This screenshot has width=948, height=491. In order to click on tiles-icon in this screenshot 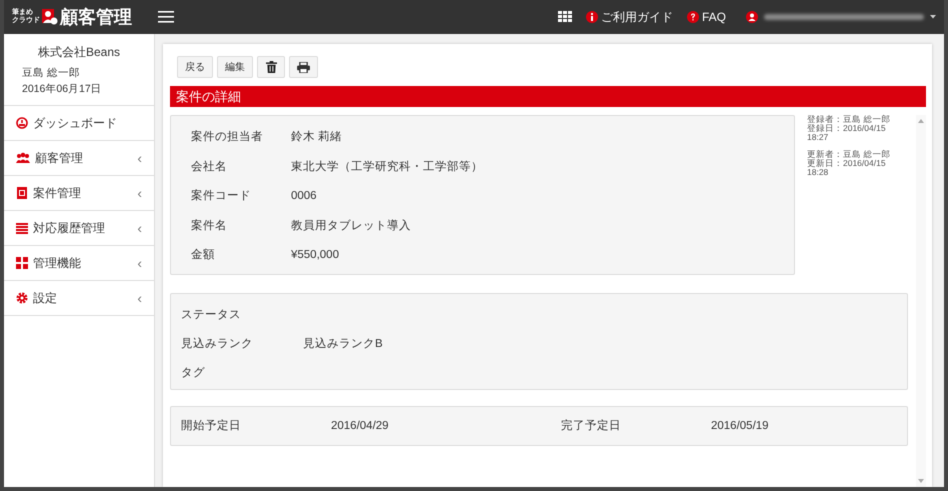, I will do `click(22, 263)`.